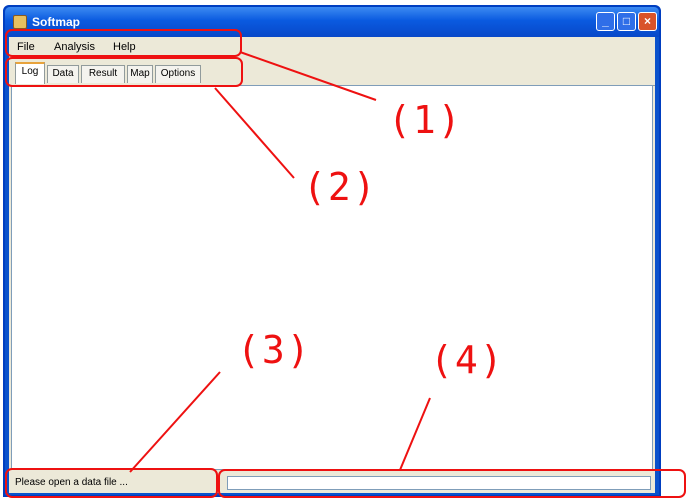 The image size is (688, 500). I want to click on annotation-label-4: (4), so click(467, 360).